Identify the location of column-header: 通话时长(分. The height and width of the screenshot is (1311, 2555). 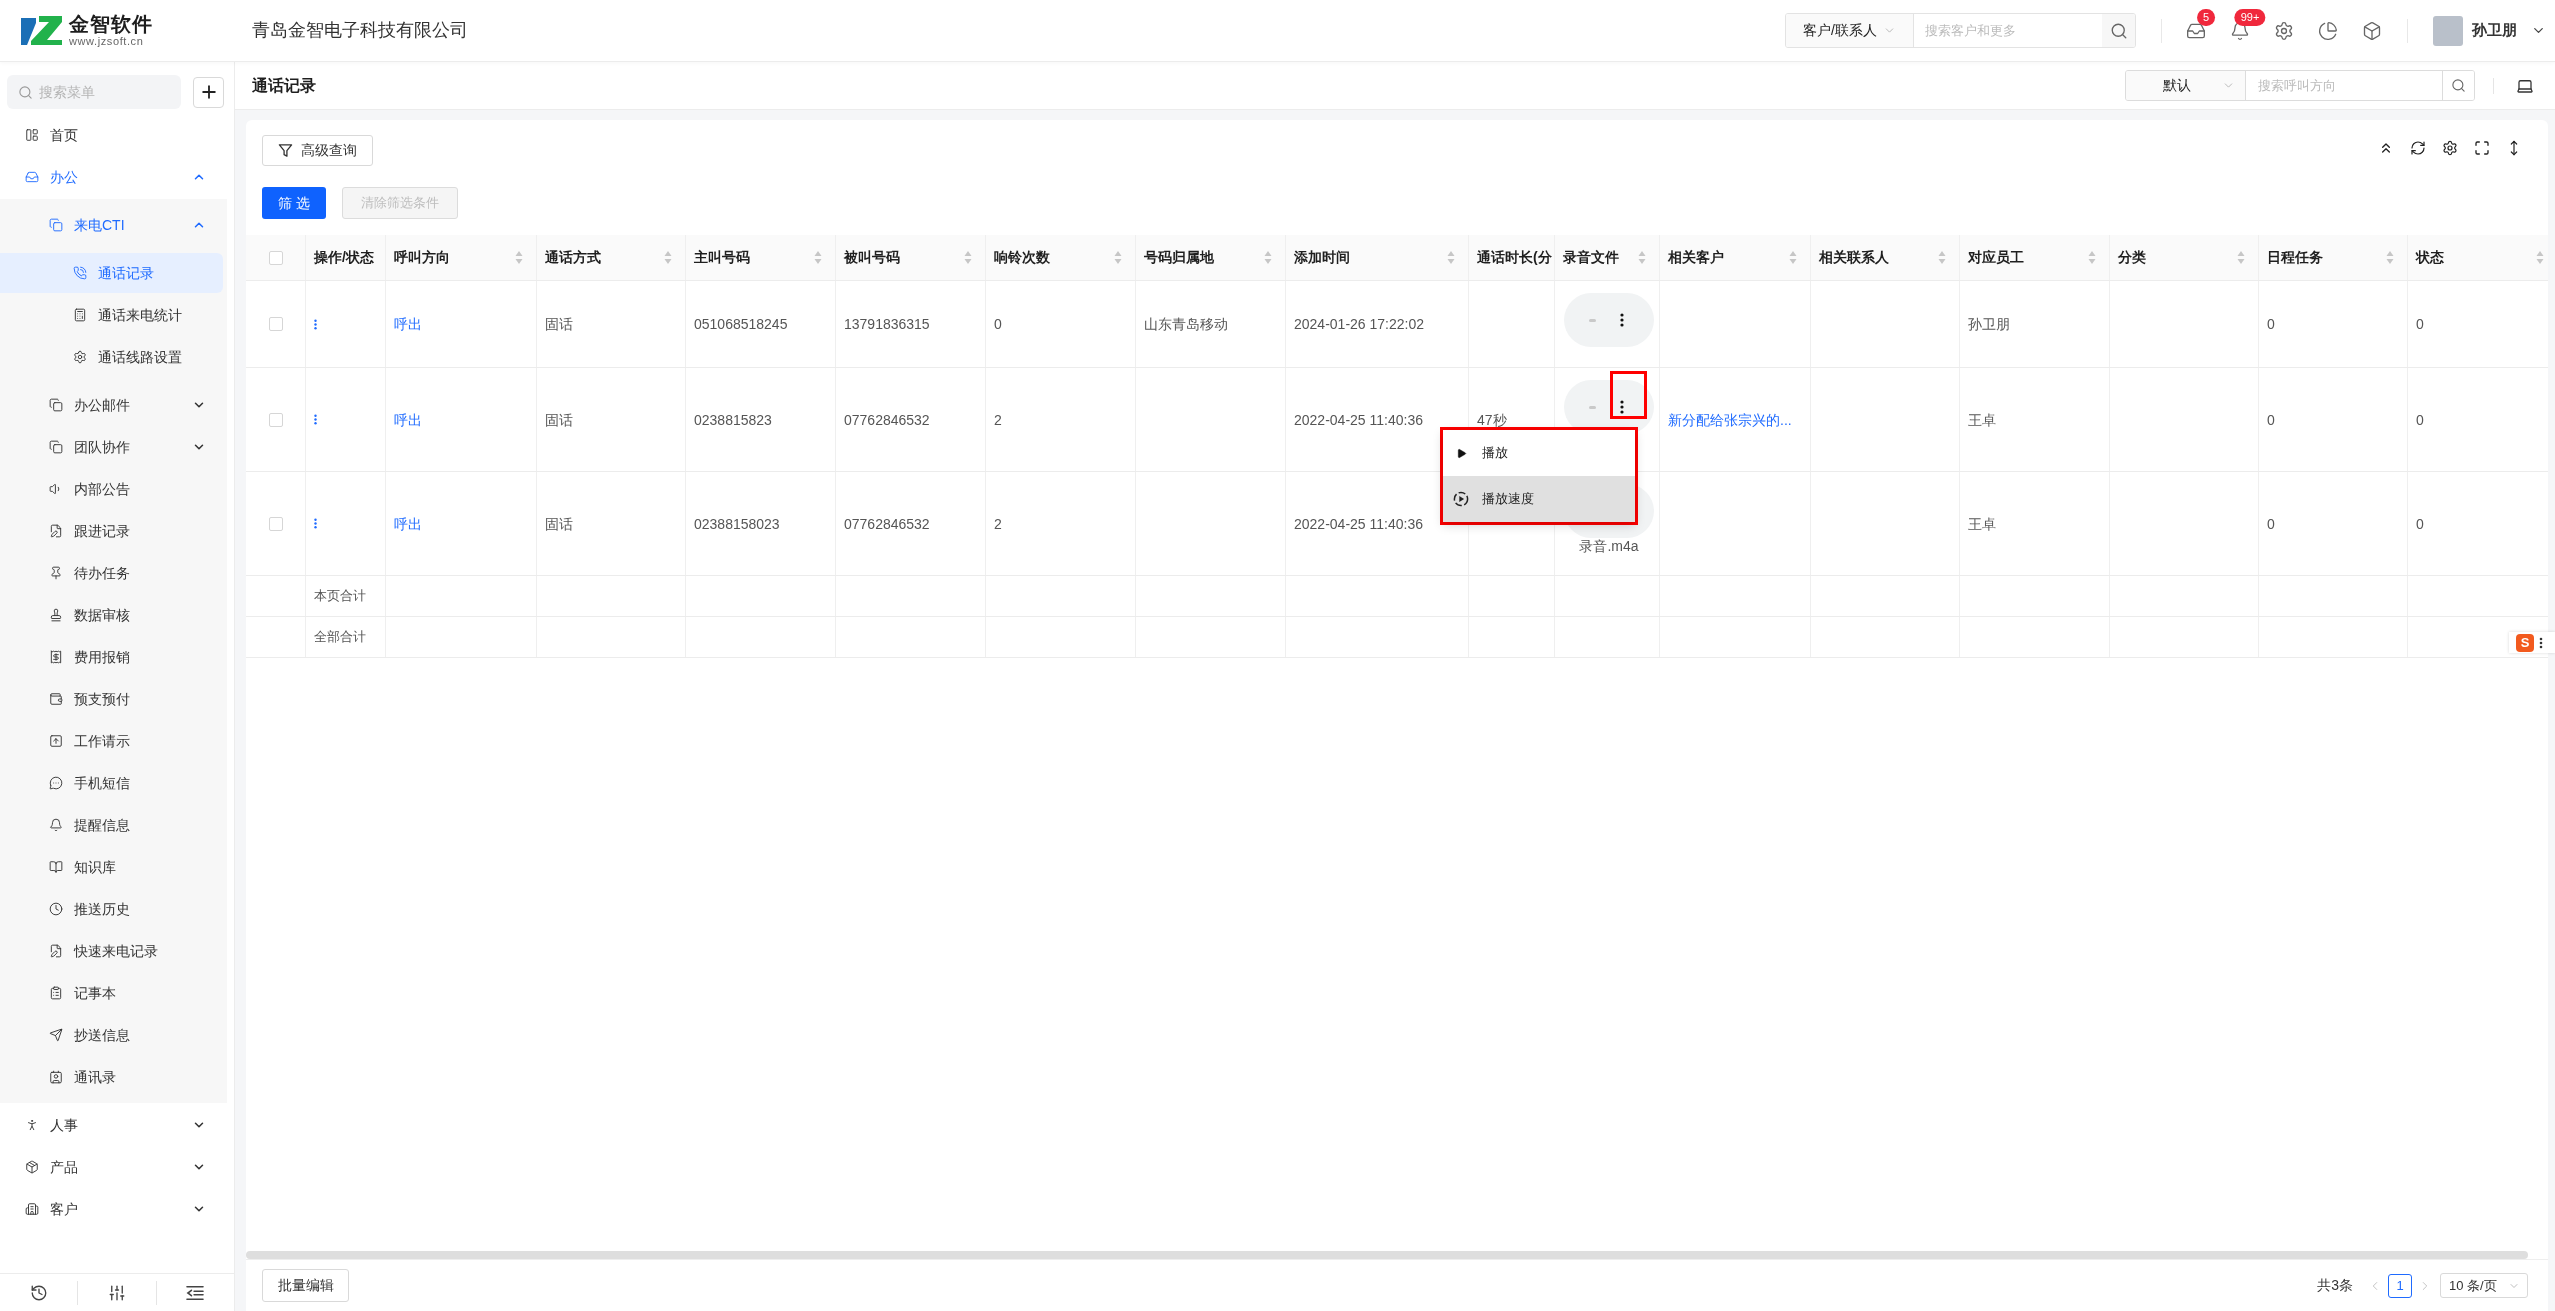
(1514, 257).